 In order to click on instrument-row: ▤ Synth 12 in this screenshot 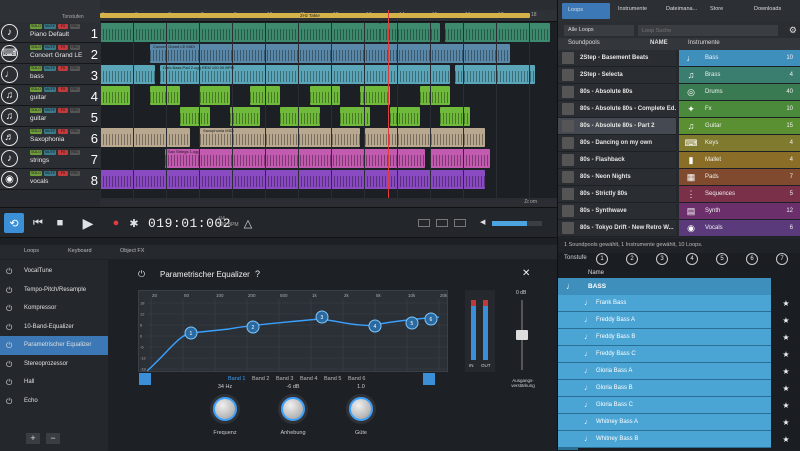, I will do `click(739, 211)`.